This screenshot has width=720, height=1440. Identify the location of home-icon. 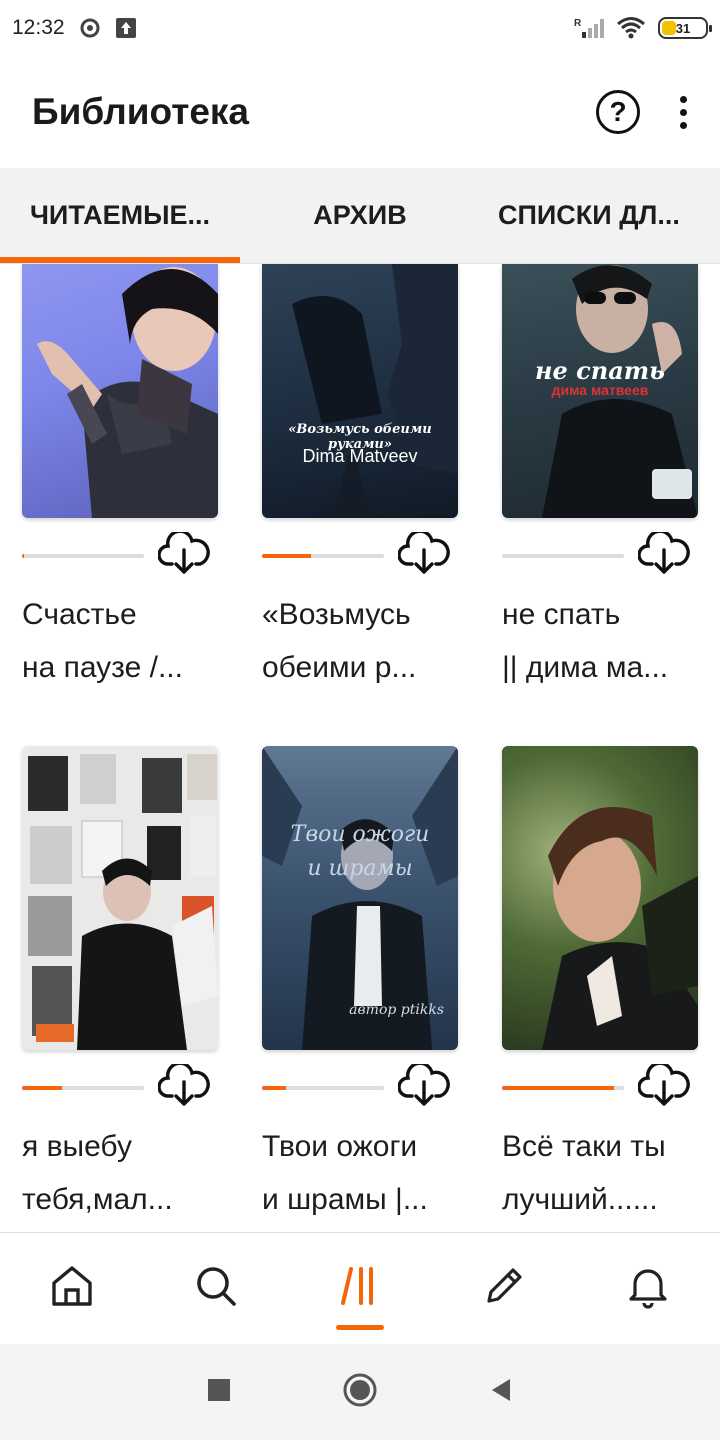
(72, 1288).